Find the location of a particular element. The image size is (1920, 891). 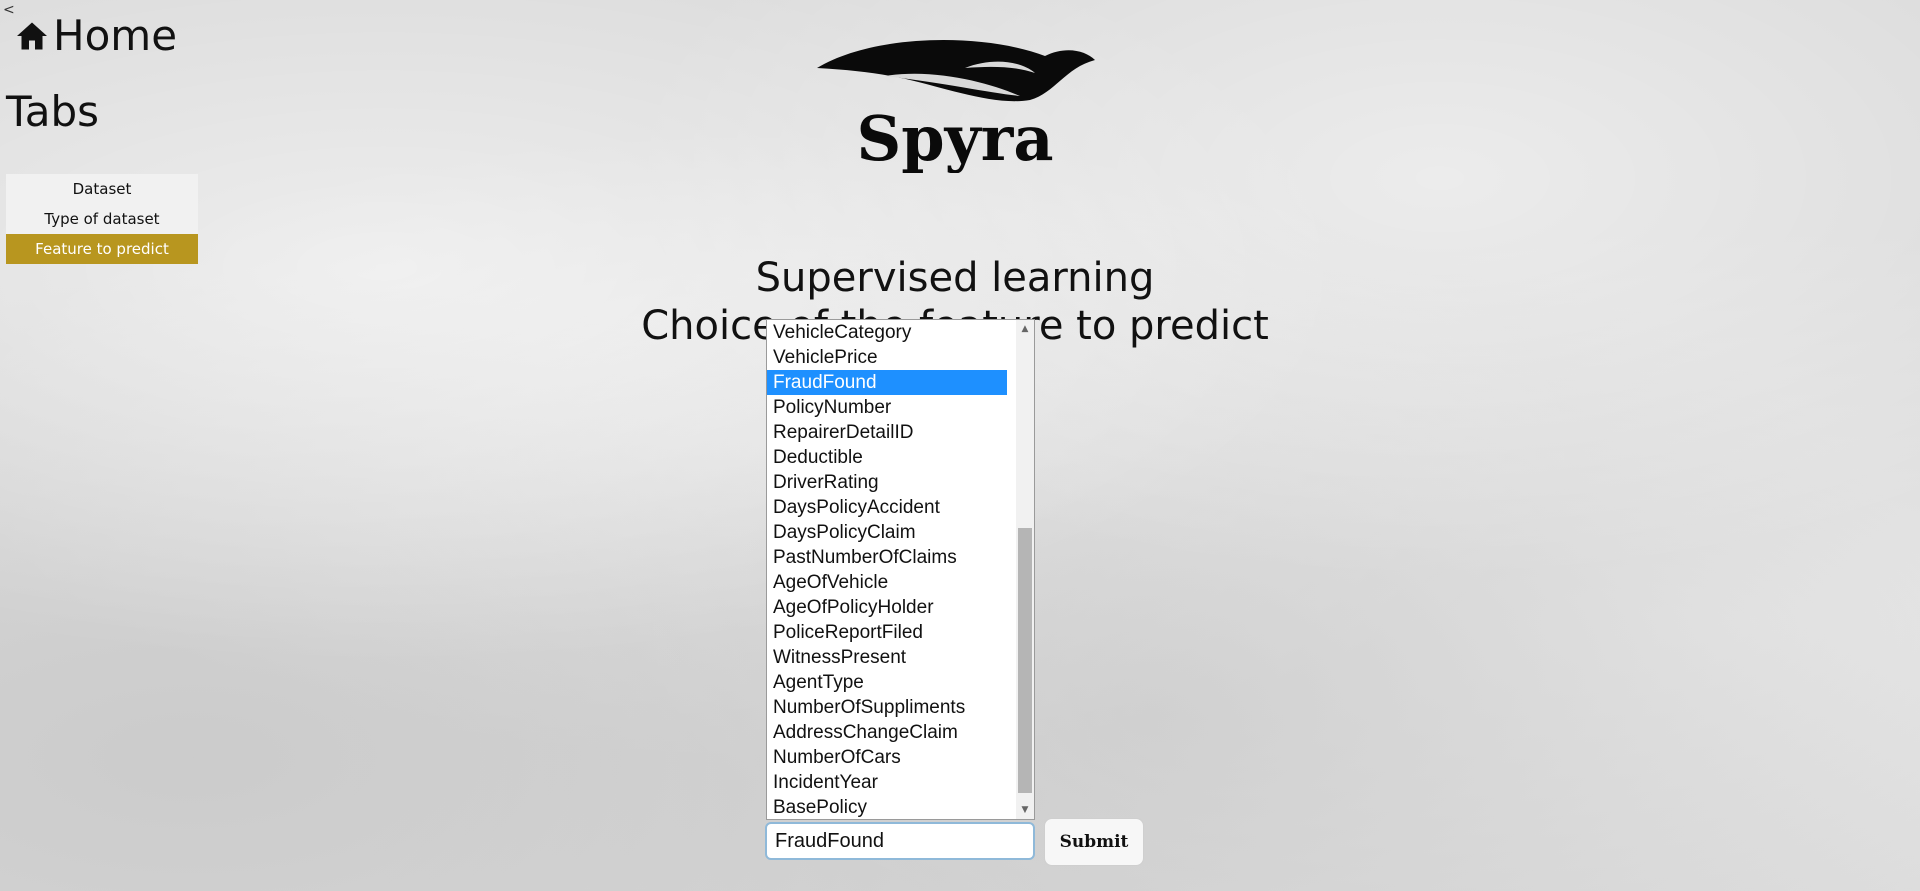

feature-input is located at coordinates (900, 841).